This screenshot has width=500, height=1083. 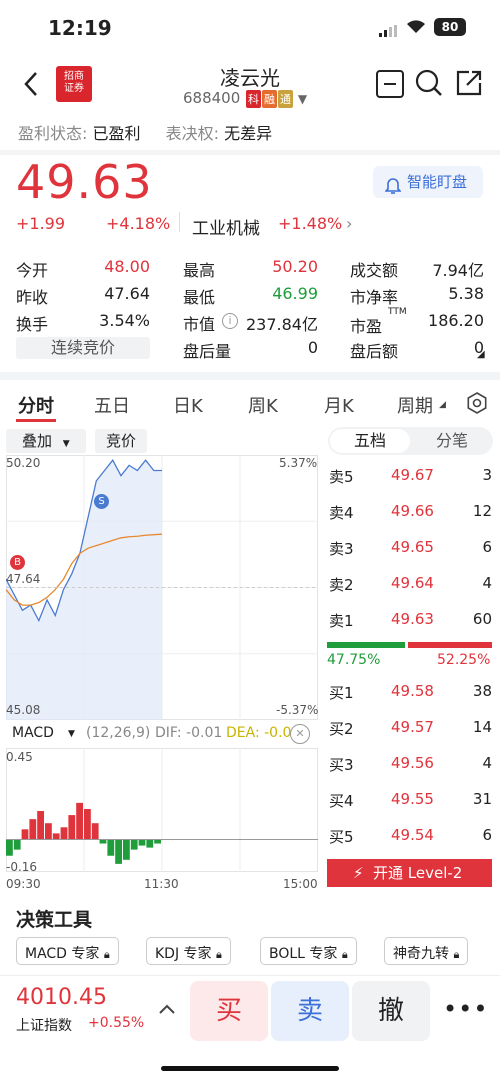 I want to click on tool-magic-nine-label: 神奇九转, so click(x=421, y=954).